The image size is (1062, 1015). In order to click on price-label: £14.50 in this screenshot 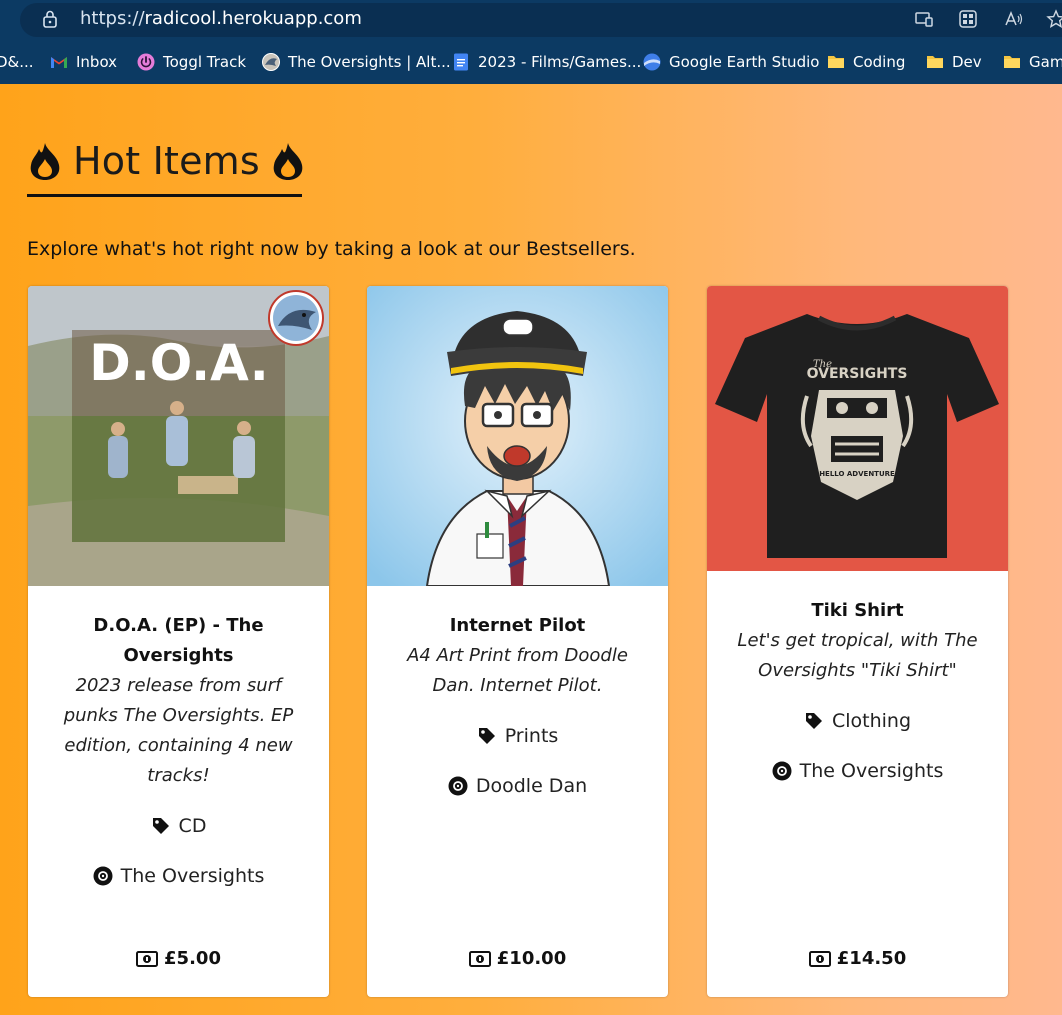, I will do `click(871, 958)`.